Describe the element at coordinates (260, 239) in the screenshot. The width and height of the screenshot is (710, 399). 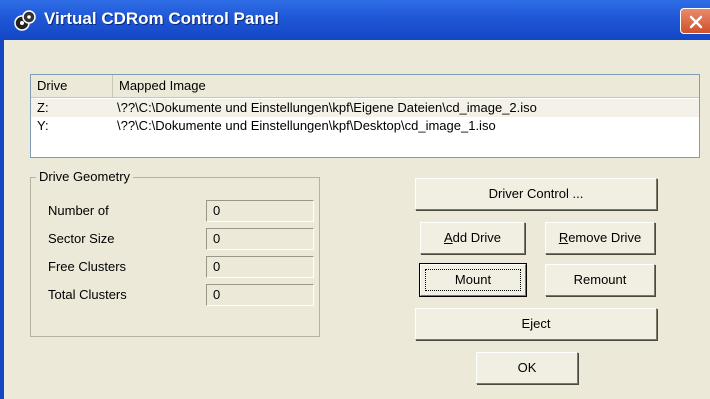
I see `sector-size-field: 0` at that location.